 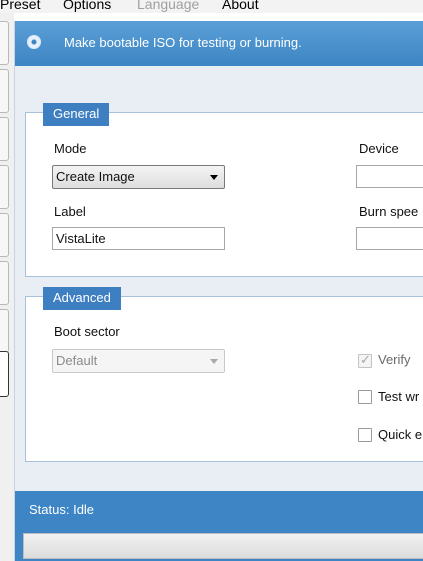 I want to click on burn-speed-label: Burn spee, so click(x=389, y=211).